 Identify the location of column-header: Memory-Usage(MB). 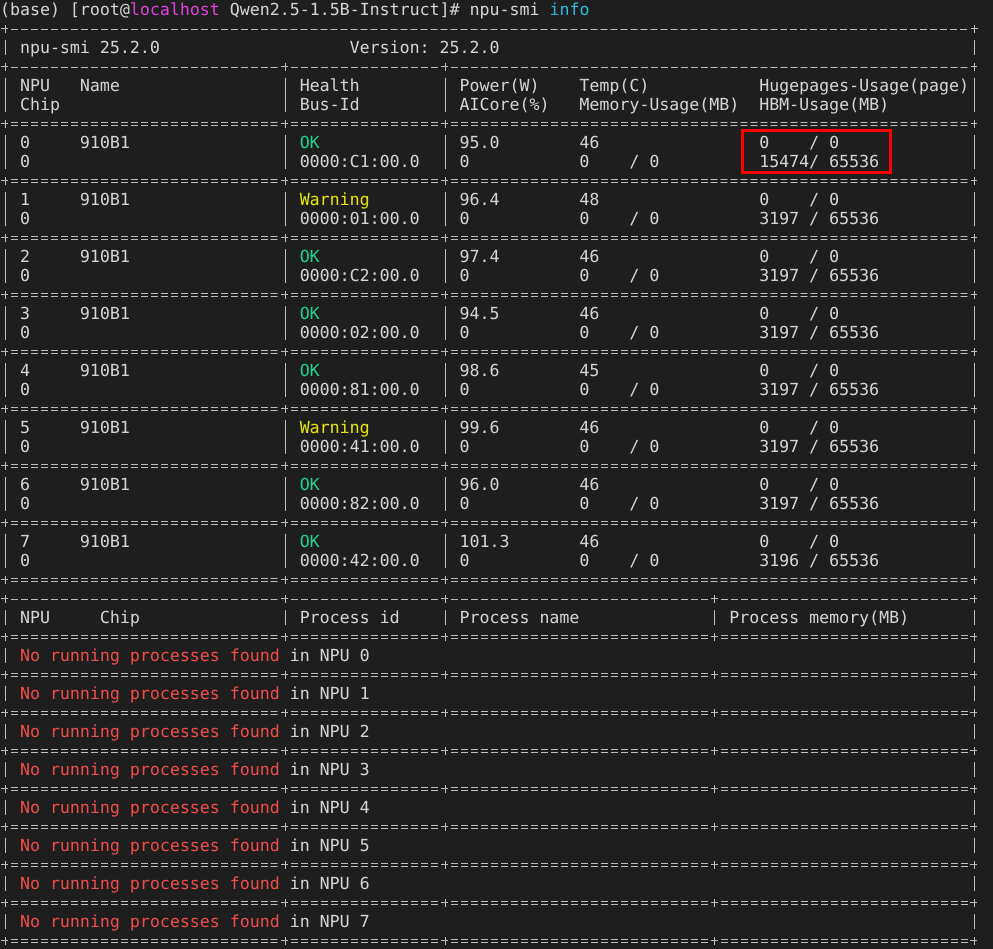
(659, 104).